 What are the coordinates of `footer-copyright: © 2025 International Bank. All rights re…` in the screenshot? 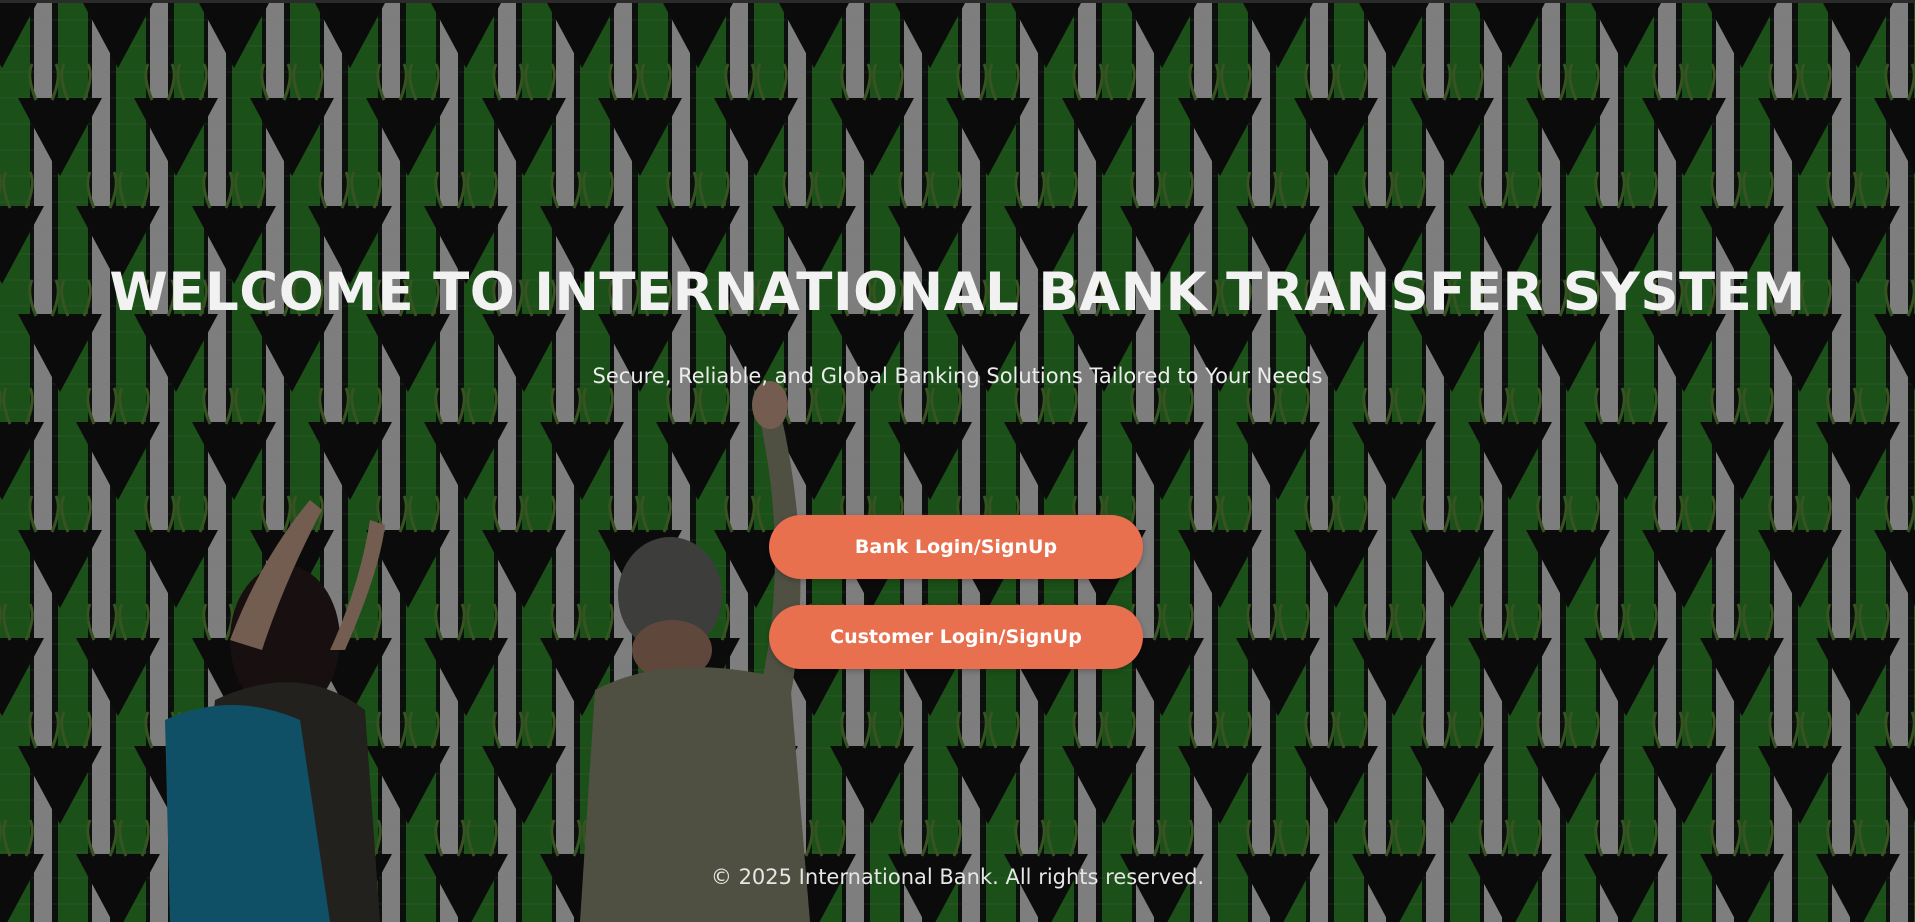 It's located at (957, 877).